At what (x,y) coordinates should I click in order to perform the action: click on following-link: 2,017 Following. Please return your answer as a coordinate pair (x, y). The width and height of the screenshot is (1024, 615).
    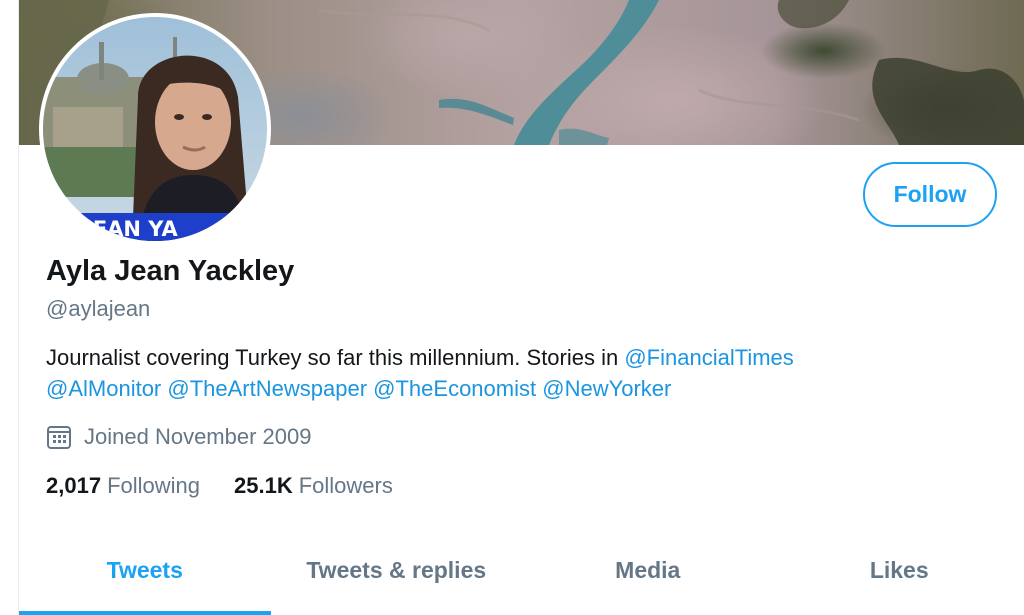
    Looking at the image, I should click on (123, 486).